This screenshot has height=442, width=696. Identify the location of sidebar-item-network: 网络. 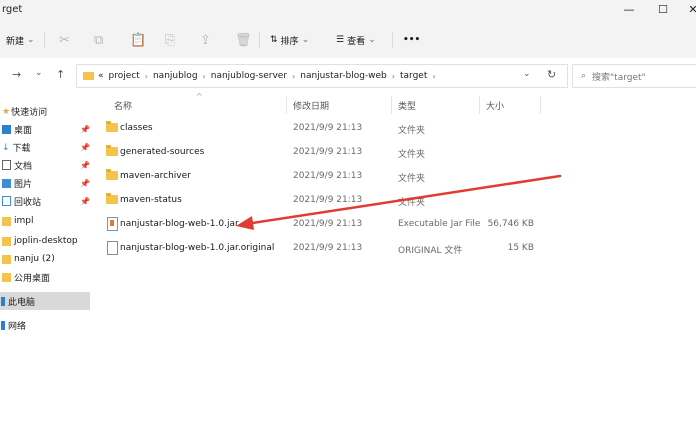
(45, 325).